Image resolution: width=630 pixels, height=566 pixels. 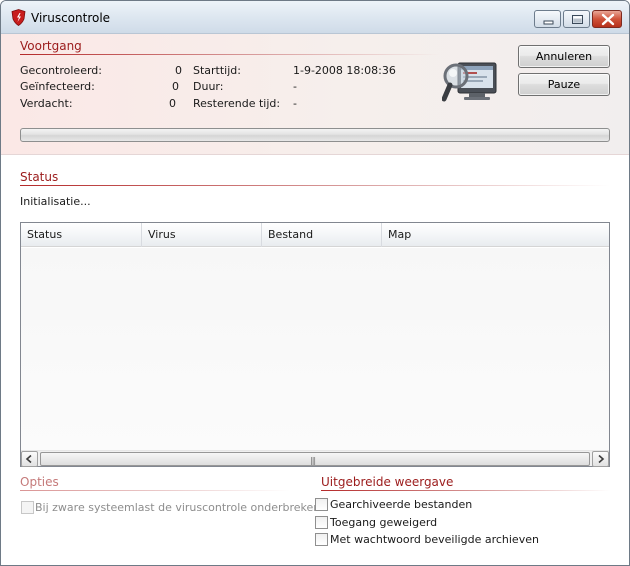 I want to click on scroll-thumb: |||, so click(x=315, y=459).